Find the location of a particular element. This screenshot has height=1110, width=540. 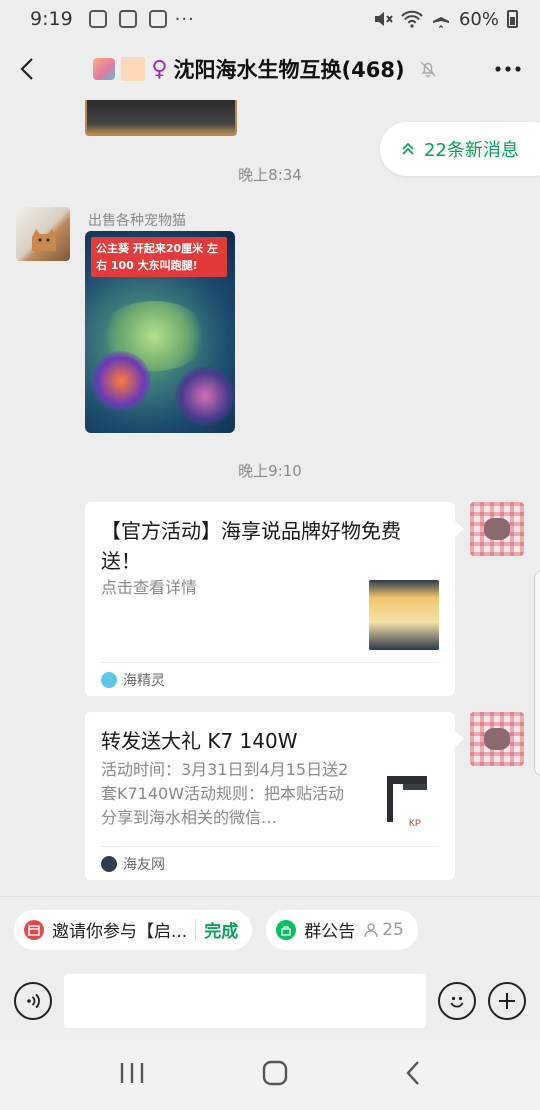

card-thumbnail is located at coordinates (404, 615).